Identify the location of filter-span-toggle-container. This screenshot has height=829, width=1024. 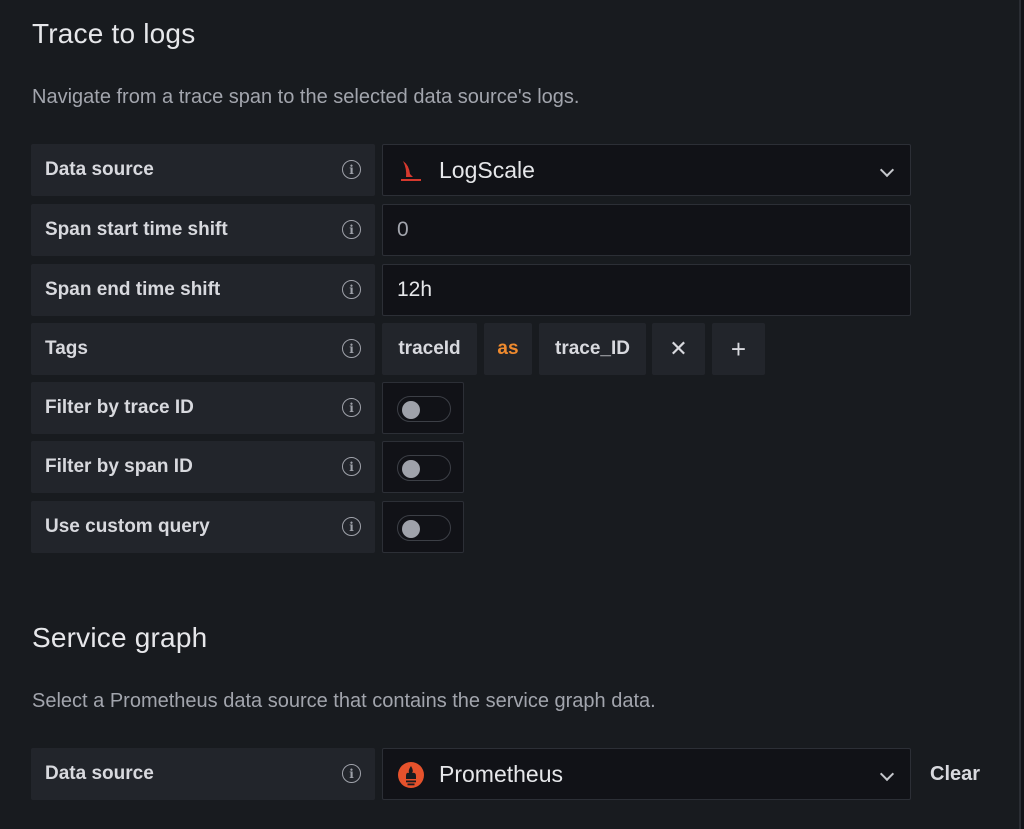
(423, 467).